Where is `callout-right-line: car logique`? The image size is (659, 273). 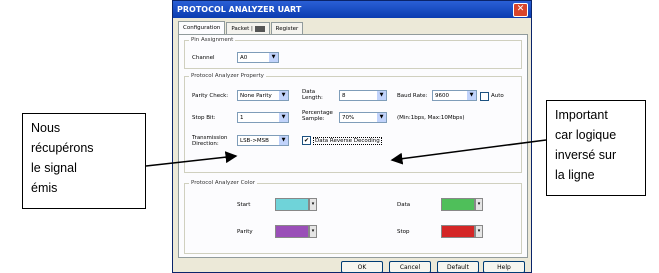
callout-right-line: car logique is located at coordinates (586, 135).